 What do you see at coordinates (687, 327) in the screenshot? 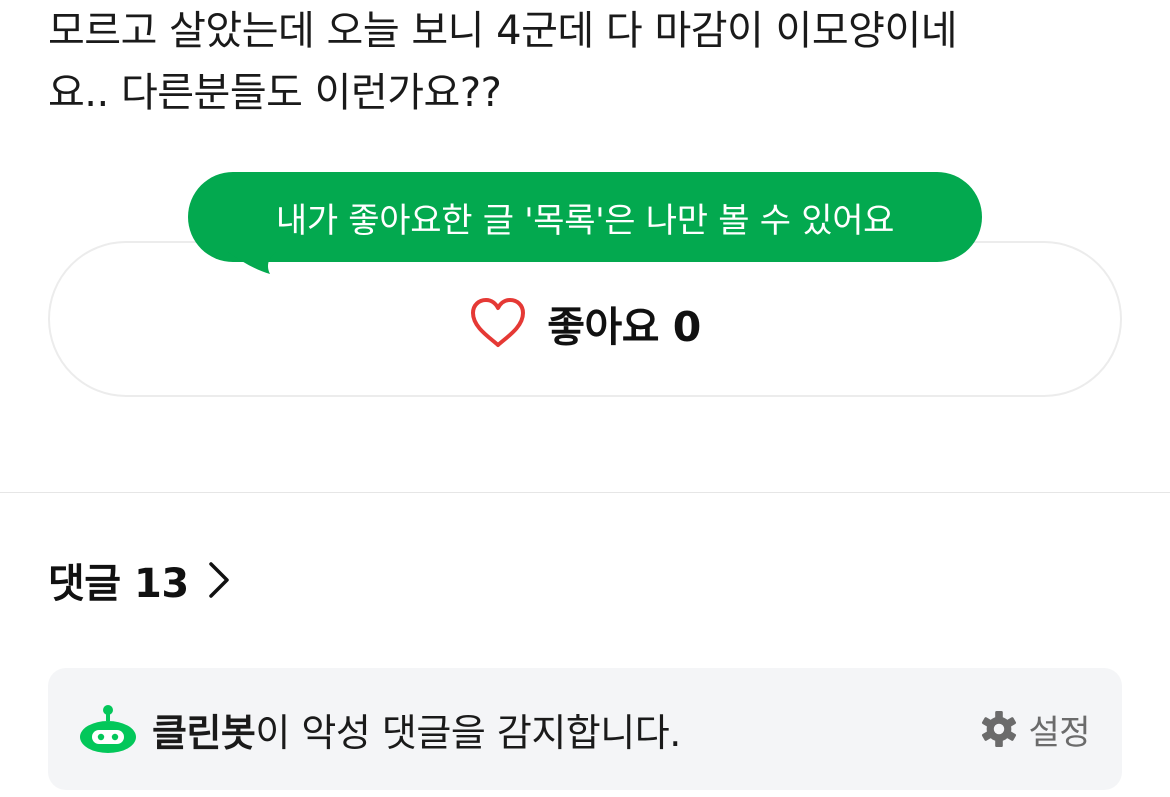
I see `like-count: 0` at bounding box center [687, 327].